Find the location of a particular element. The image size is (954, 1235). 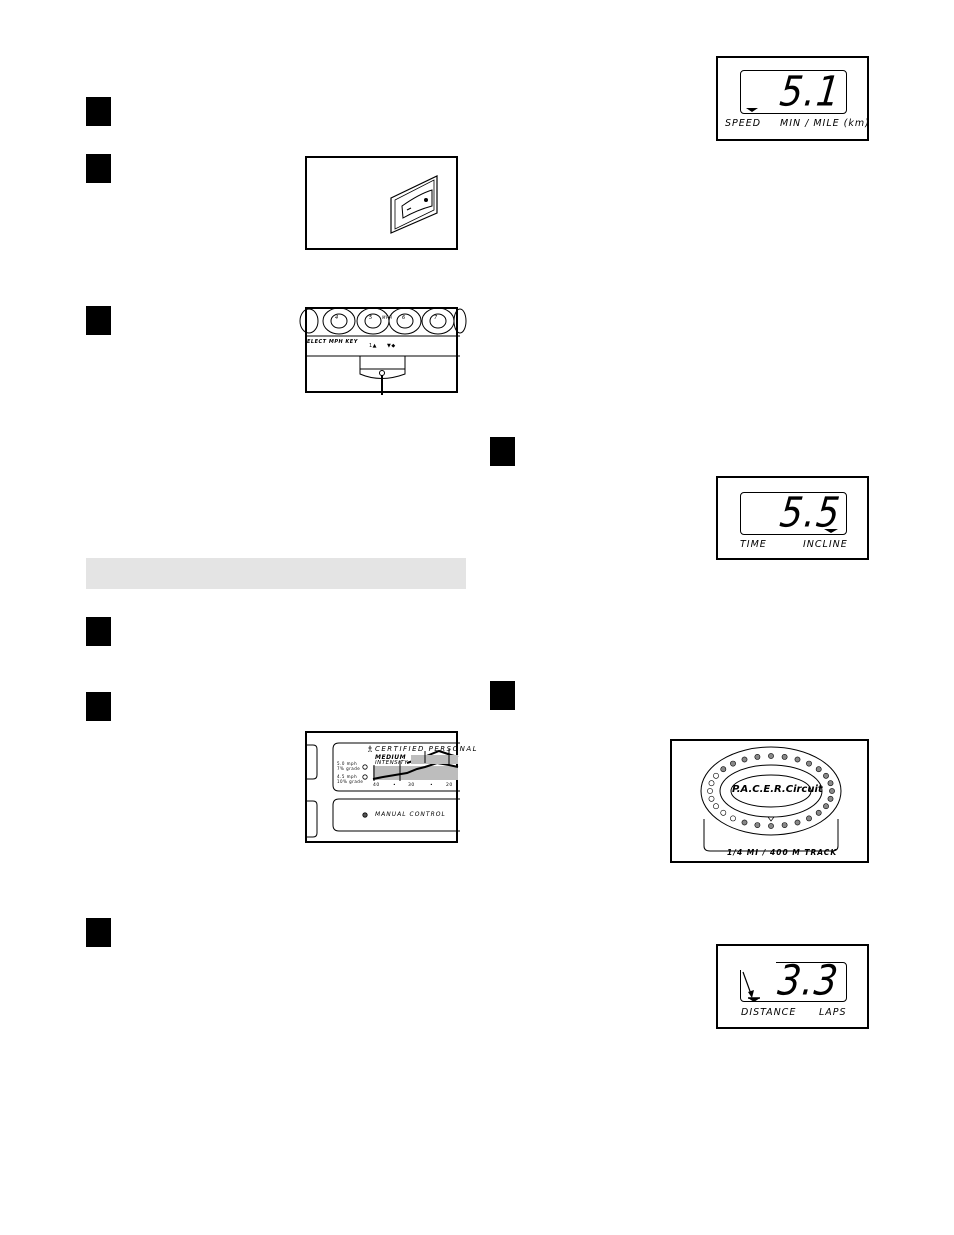

incline-label: INCLINE is located at coordinates (825, 544).